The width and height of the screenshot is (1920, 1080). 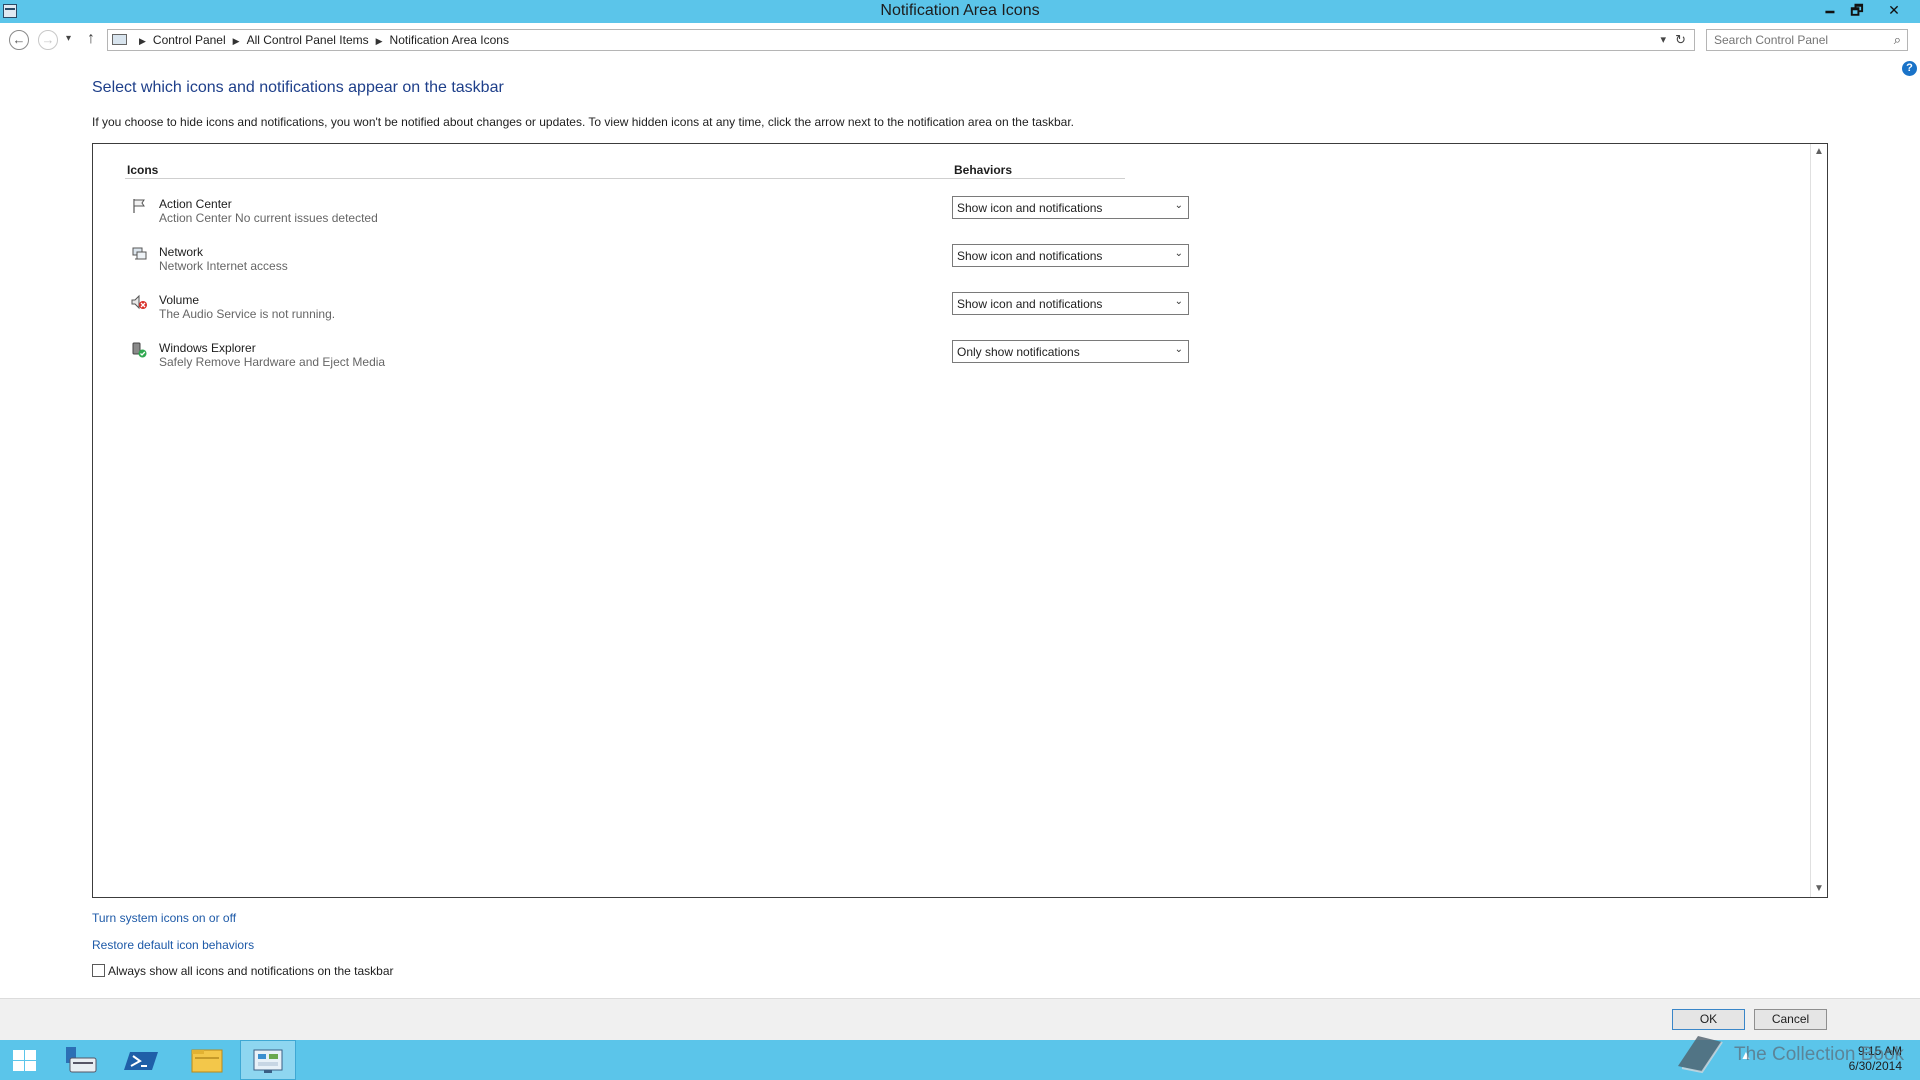 I want to click on control-panel-taskbar-button, so click(x=268, y=1060).